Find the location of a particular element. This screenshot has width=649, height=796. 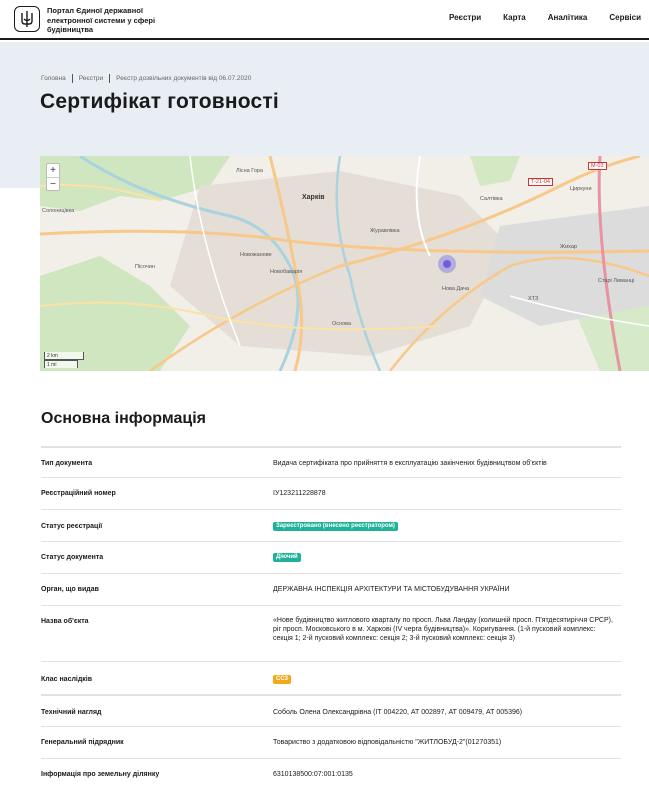

row-label: Статус реєстрації is located at coordinates (72, 526).